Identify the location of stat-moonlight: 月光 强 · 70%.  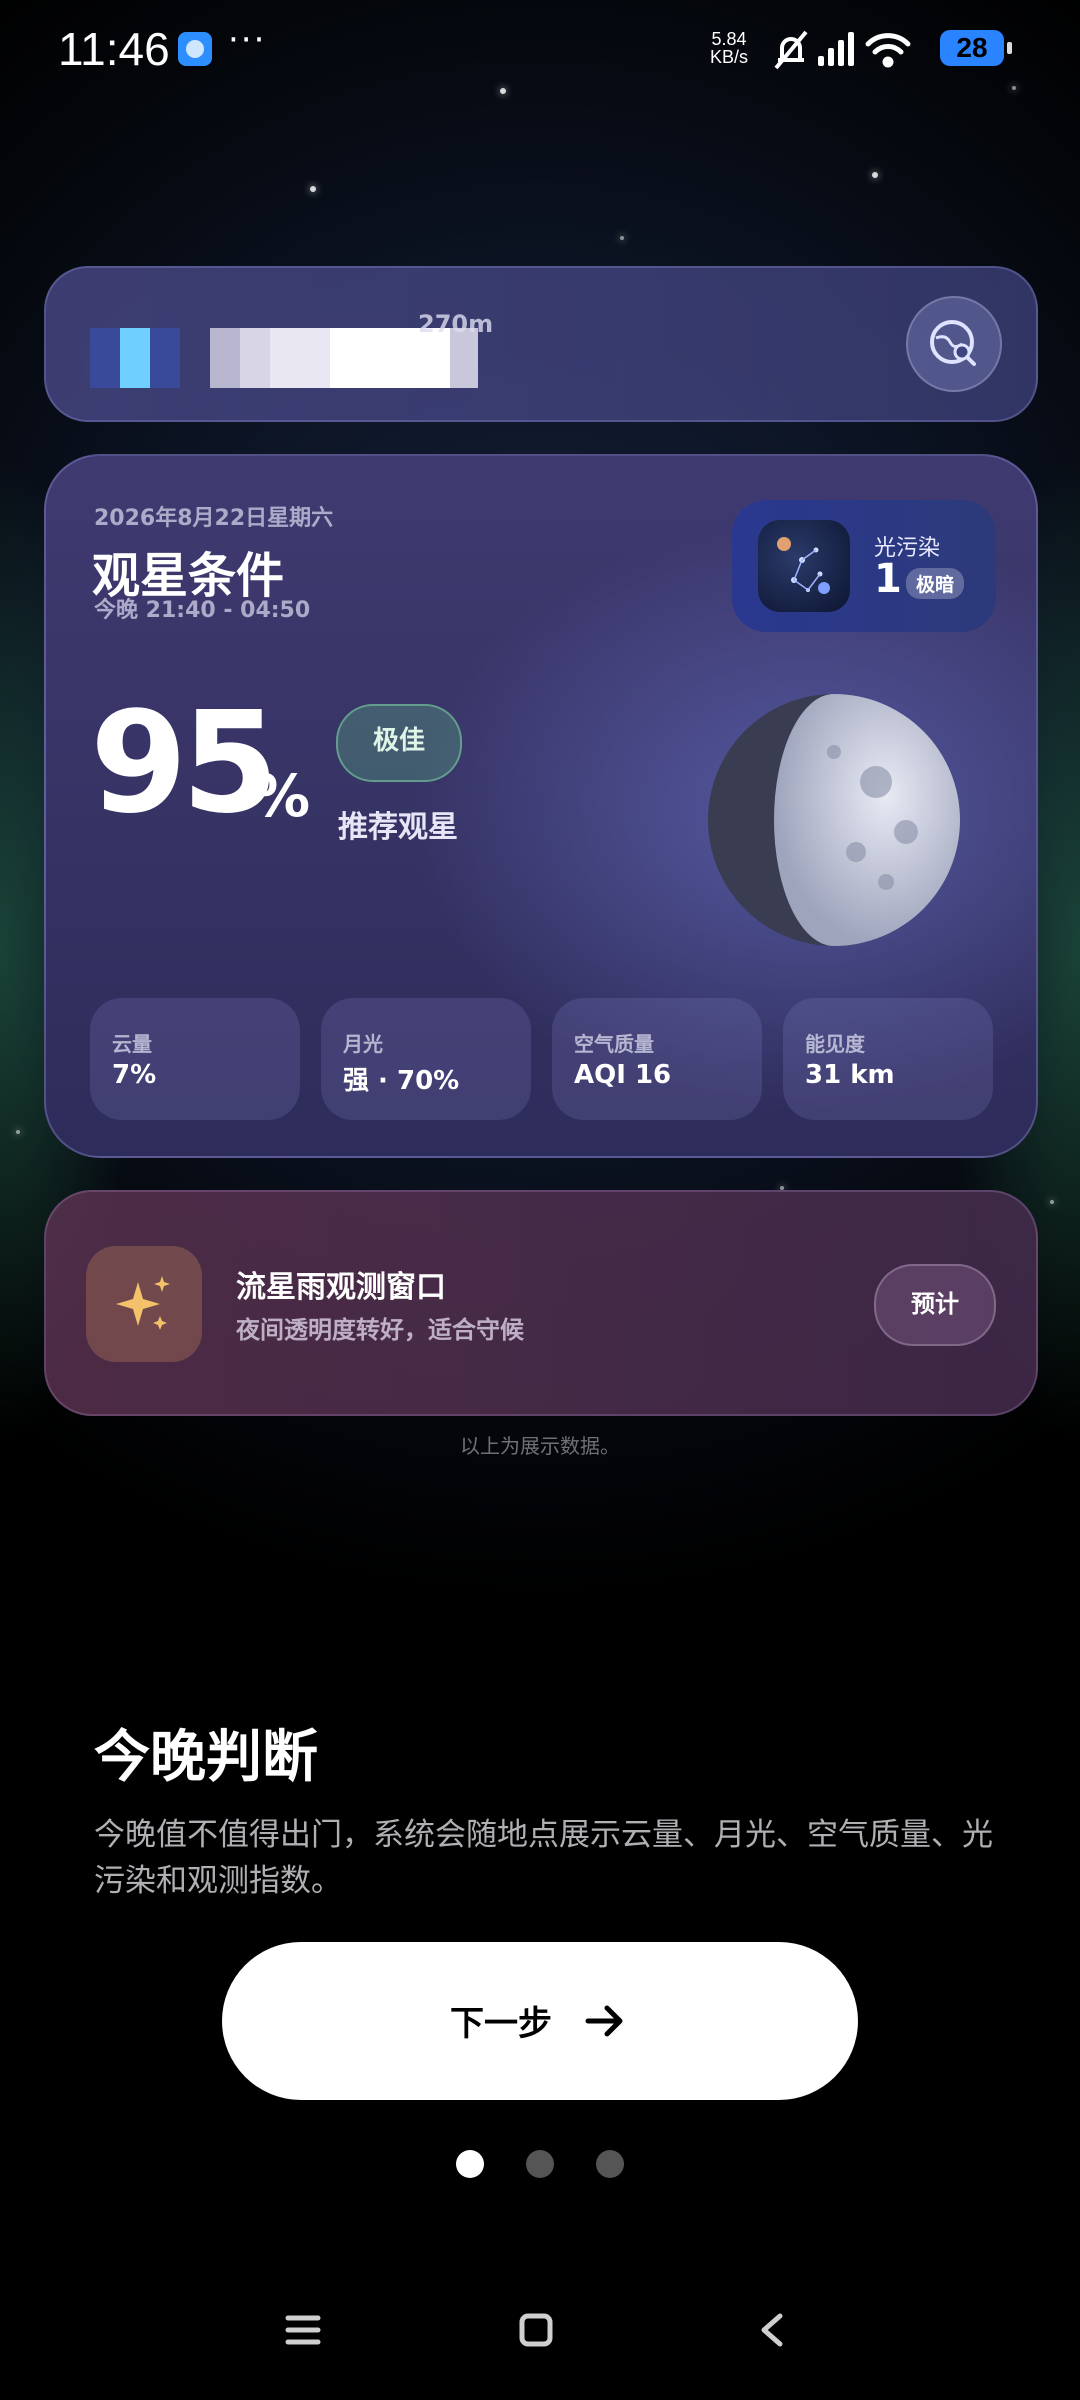
(426, 1059).